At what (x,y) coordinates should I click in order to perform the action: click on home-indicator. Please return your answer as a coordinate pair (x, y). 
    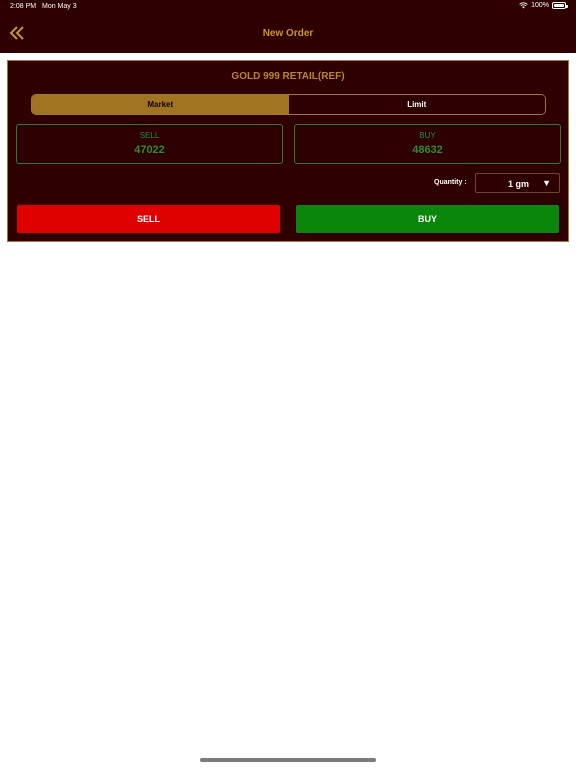
    Looking at the image, I should click on (288, 760).